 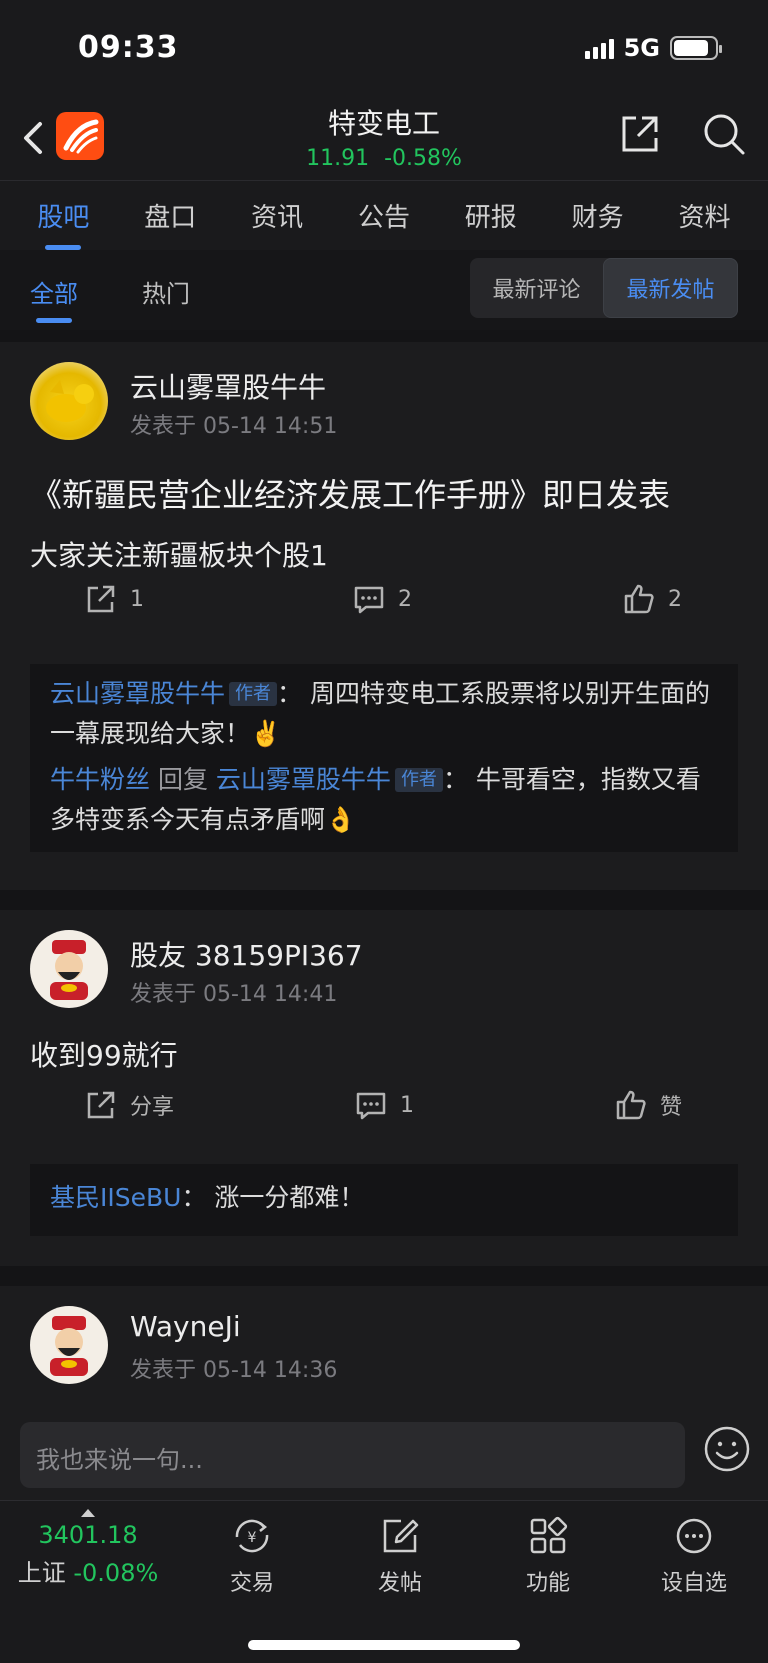 I want to click on sort-latest-comment: 最新评论, so click(x=536, y=288).